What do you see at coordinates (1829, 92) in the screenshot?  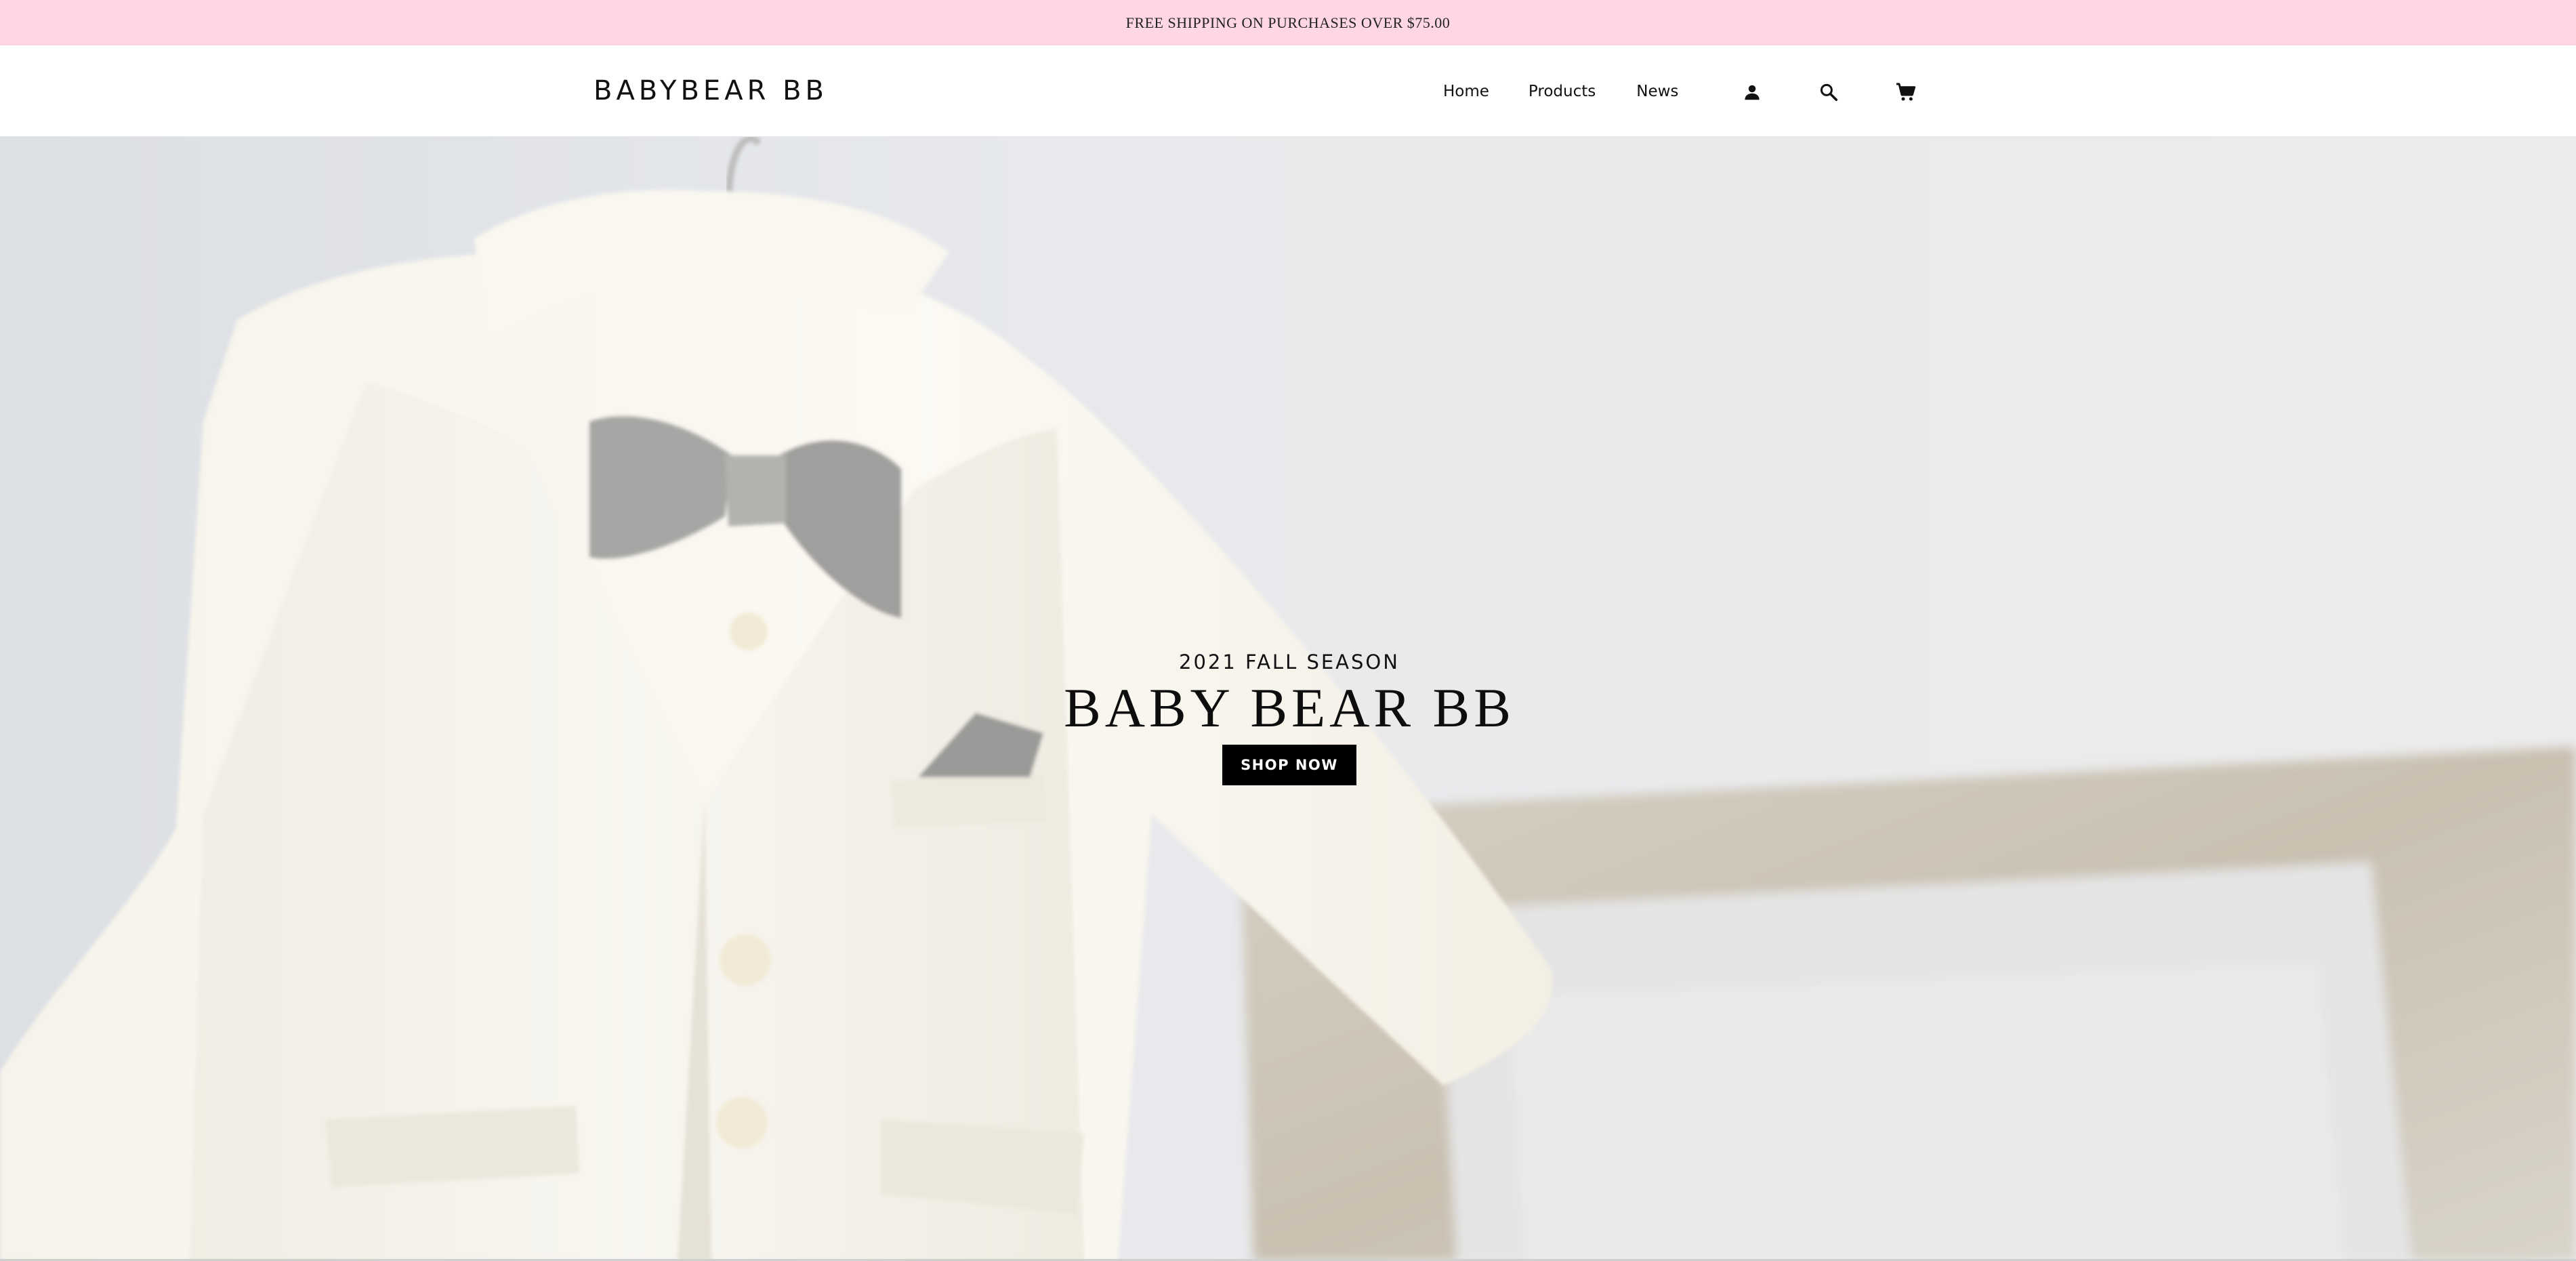 I see `search-icon` at bounding box center [1829, 92].